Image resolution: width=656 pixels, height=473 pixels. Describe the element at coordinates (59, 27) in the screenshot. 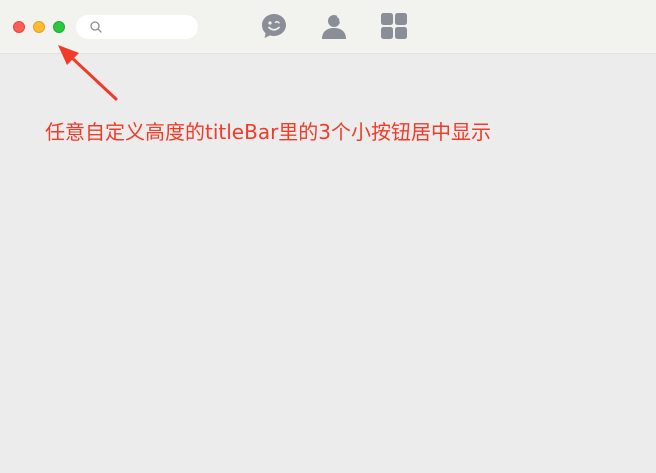

I see `maximize-window-button` at that location.